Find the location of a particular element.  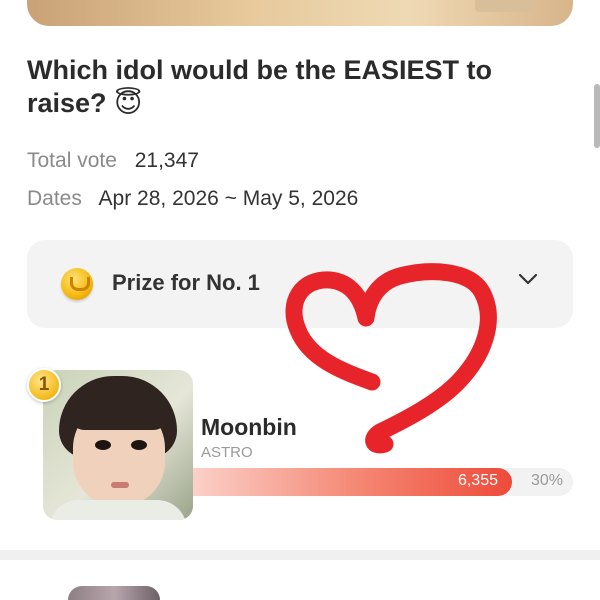

next-idol-photo is located at coordinates (114, 593).